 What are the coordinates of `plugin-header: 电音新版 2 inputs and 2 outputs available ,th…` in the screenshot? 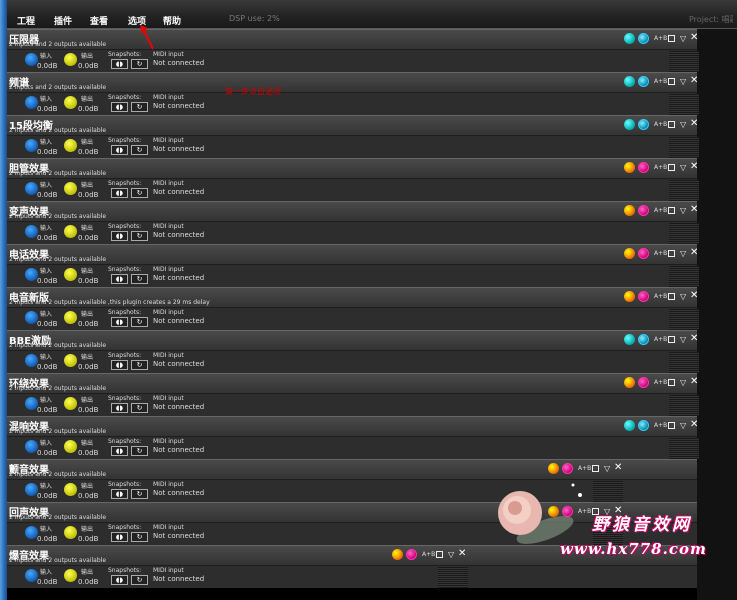 It's located at (352, 297).